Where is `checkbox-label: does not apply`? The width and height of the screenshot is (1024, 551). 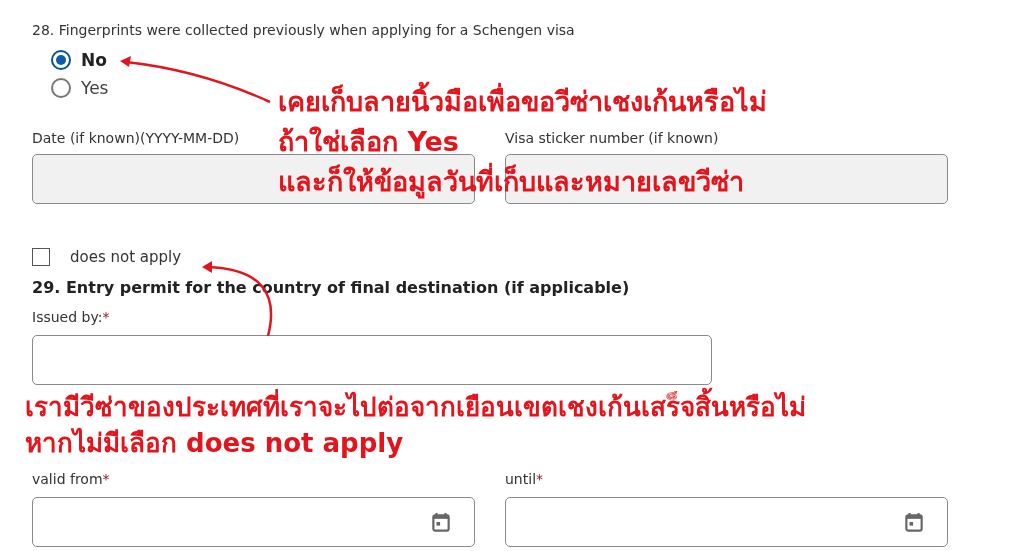
checkbox-label: does not apply is located at coordinates (126, 257).